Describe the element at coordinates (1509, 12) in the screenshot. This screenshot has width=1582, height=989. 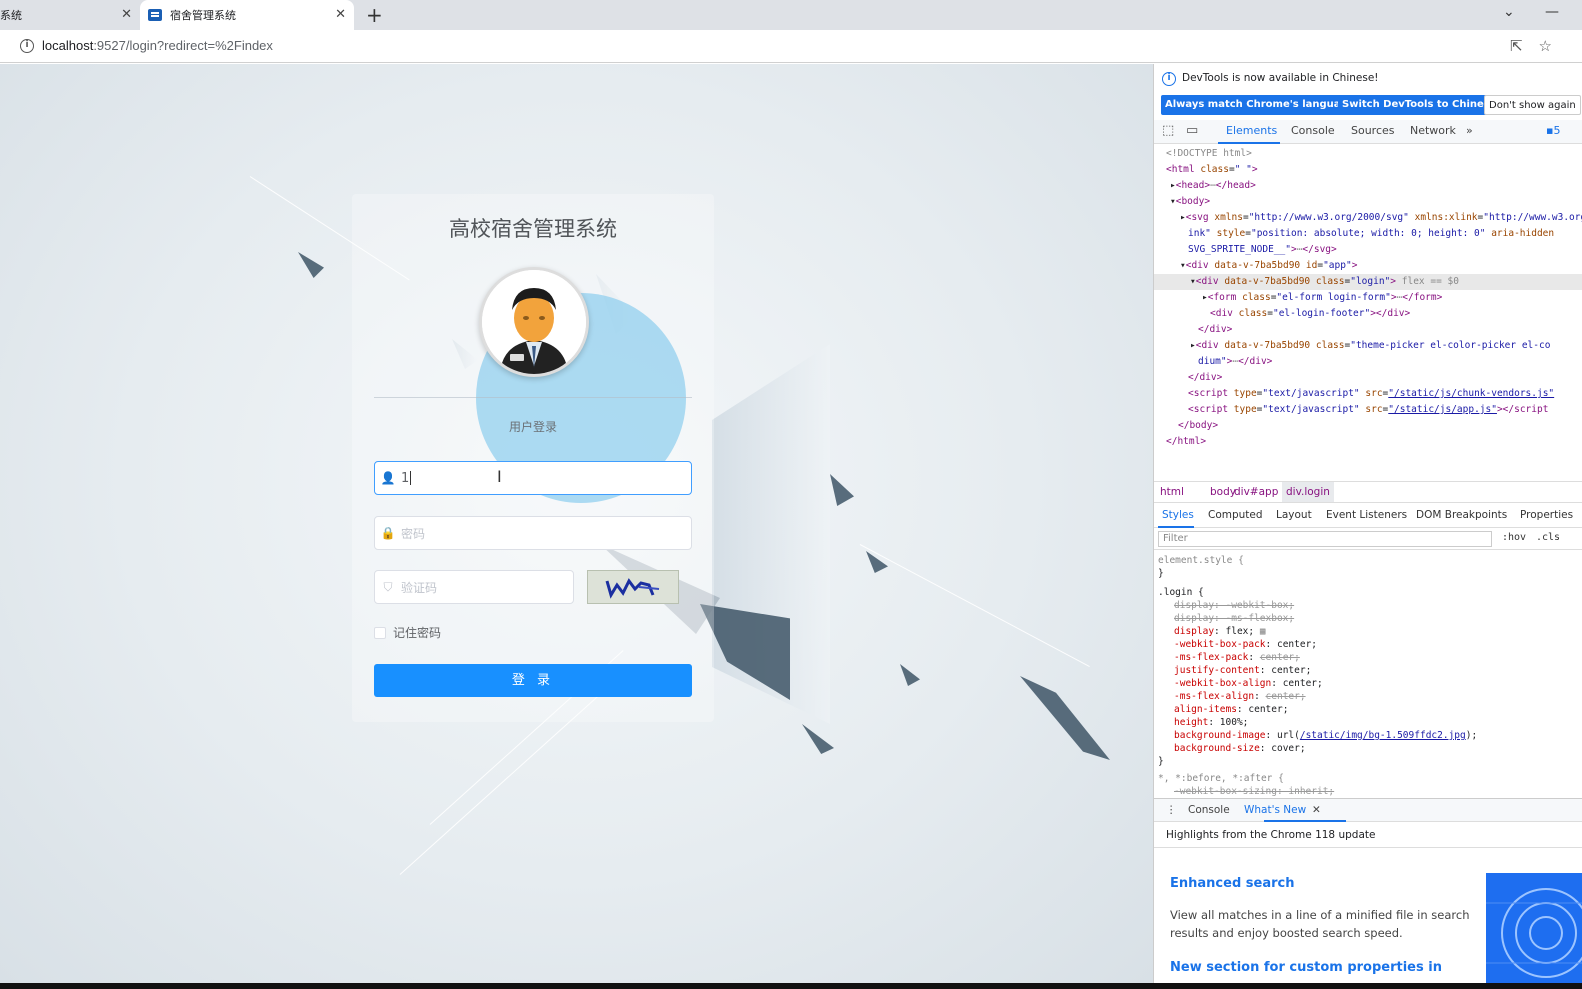
I see `tab-search-icon: ⌄` at that location.